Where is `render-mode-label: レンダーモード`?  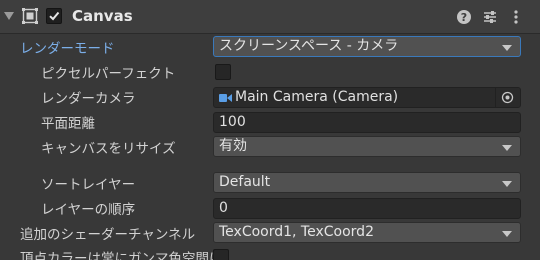 render-mode-label: レンダーモード is located at coordinates (67, 49).